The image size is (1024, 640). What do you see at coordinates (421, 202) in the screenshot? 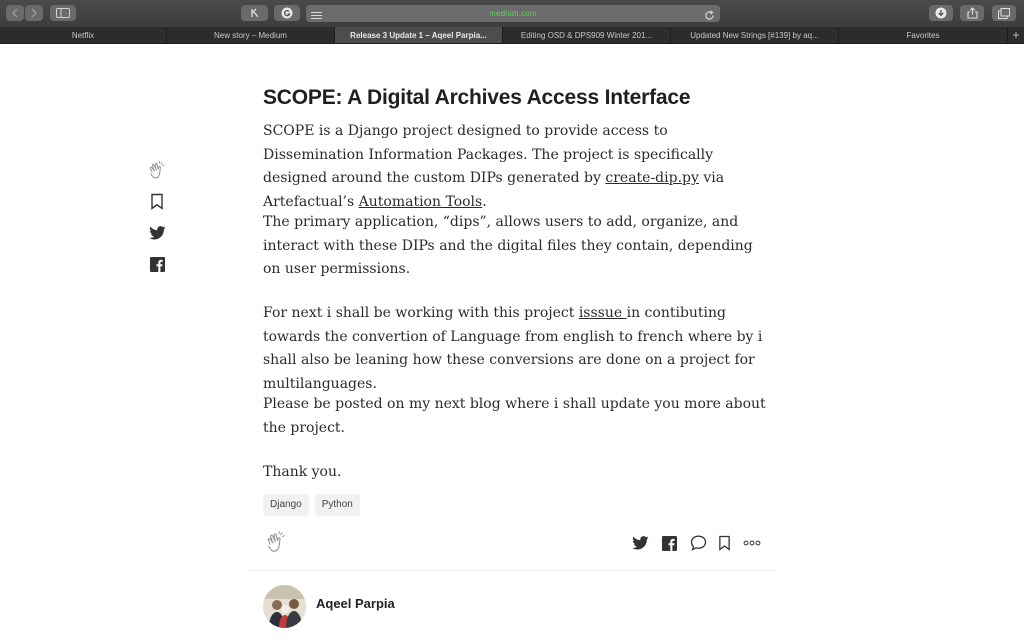
I see `automation-tools-link: Automation Tools` at bounding box center [421, 202].